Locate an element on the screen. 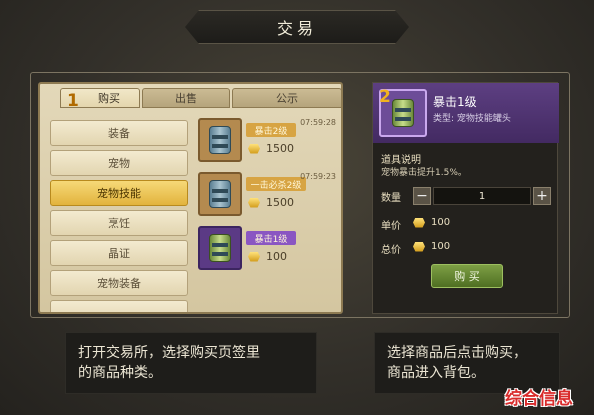 Image resolution: width=594 pixels, height=415 pixels. tab-sell: 出售 is located at coordinates (186, 98).